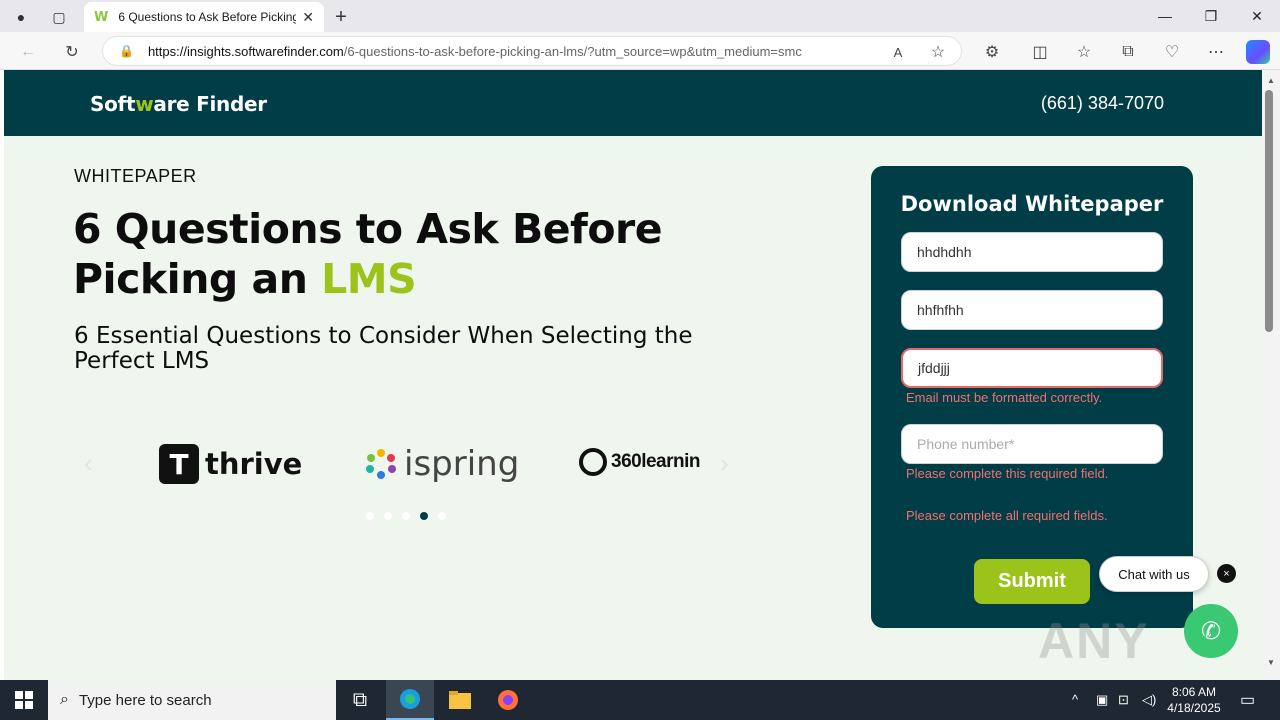  Describe the element at coordinates (24, 700) in the screenshot. I see `windows-start-icon` at that location.